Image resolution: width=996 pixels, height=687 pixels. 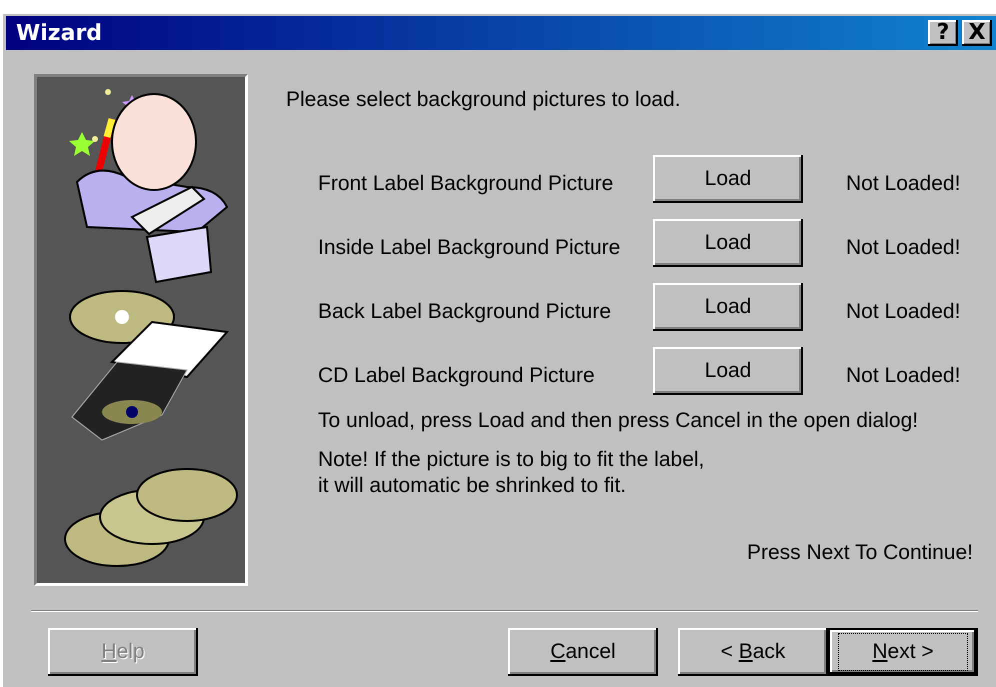 What do you see at coordinates (977, 33) in the screenshot?
I see `close-button: X` at bounding box center [977, 33].